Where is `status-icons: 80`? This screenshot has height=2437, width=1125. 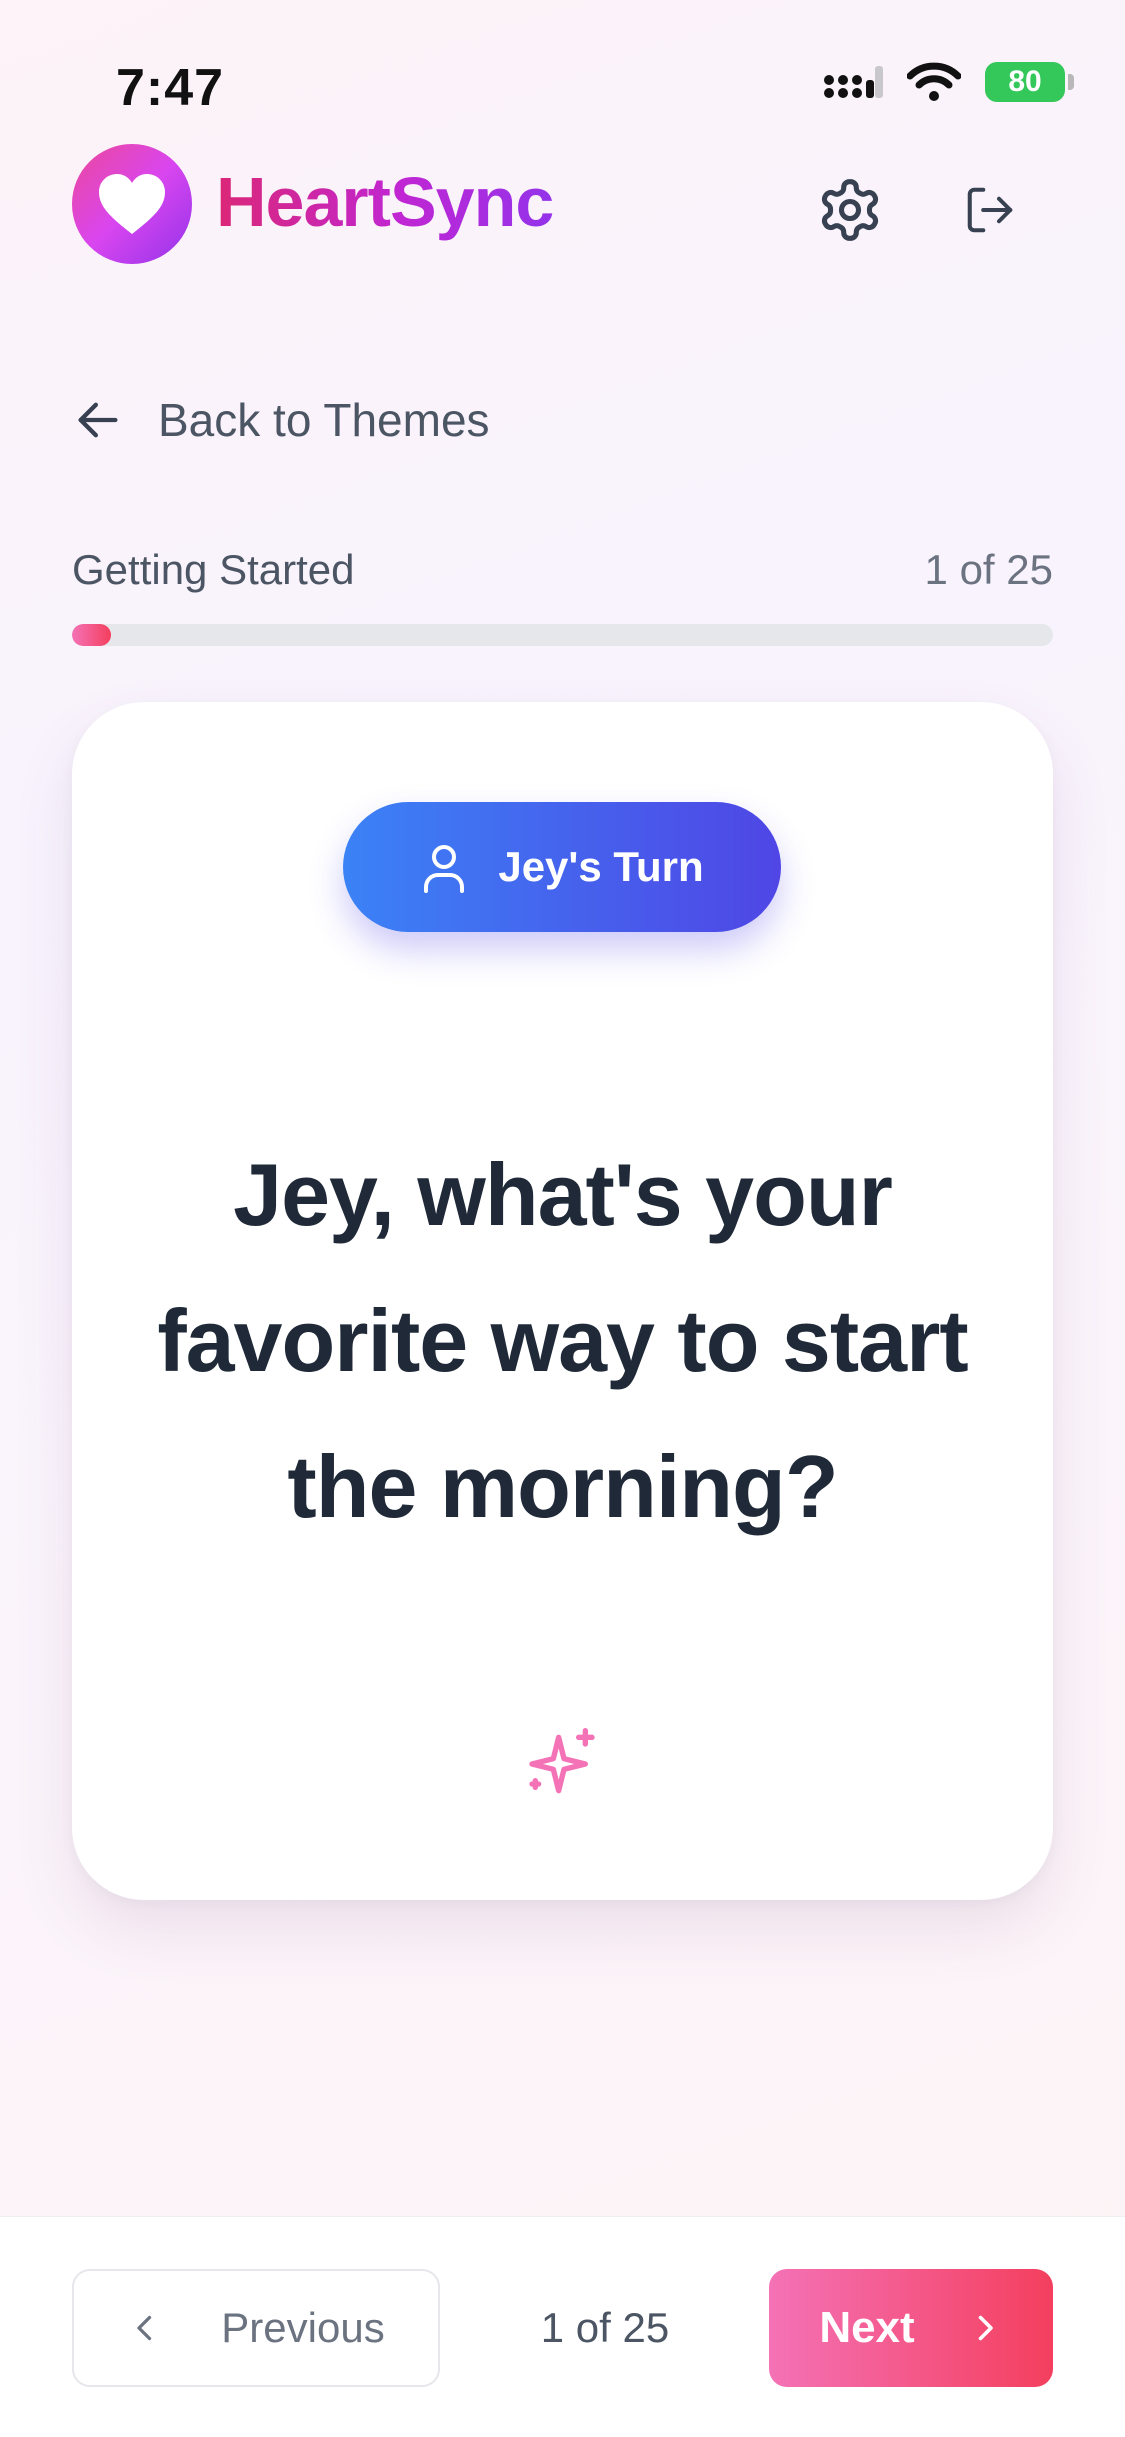
status-icons: 80 is located at coordinates (948, 82).